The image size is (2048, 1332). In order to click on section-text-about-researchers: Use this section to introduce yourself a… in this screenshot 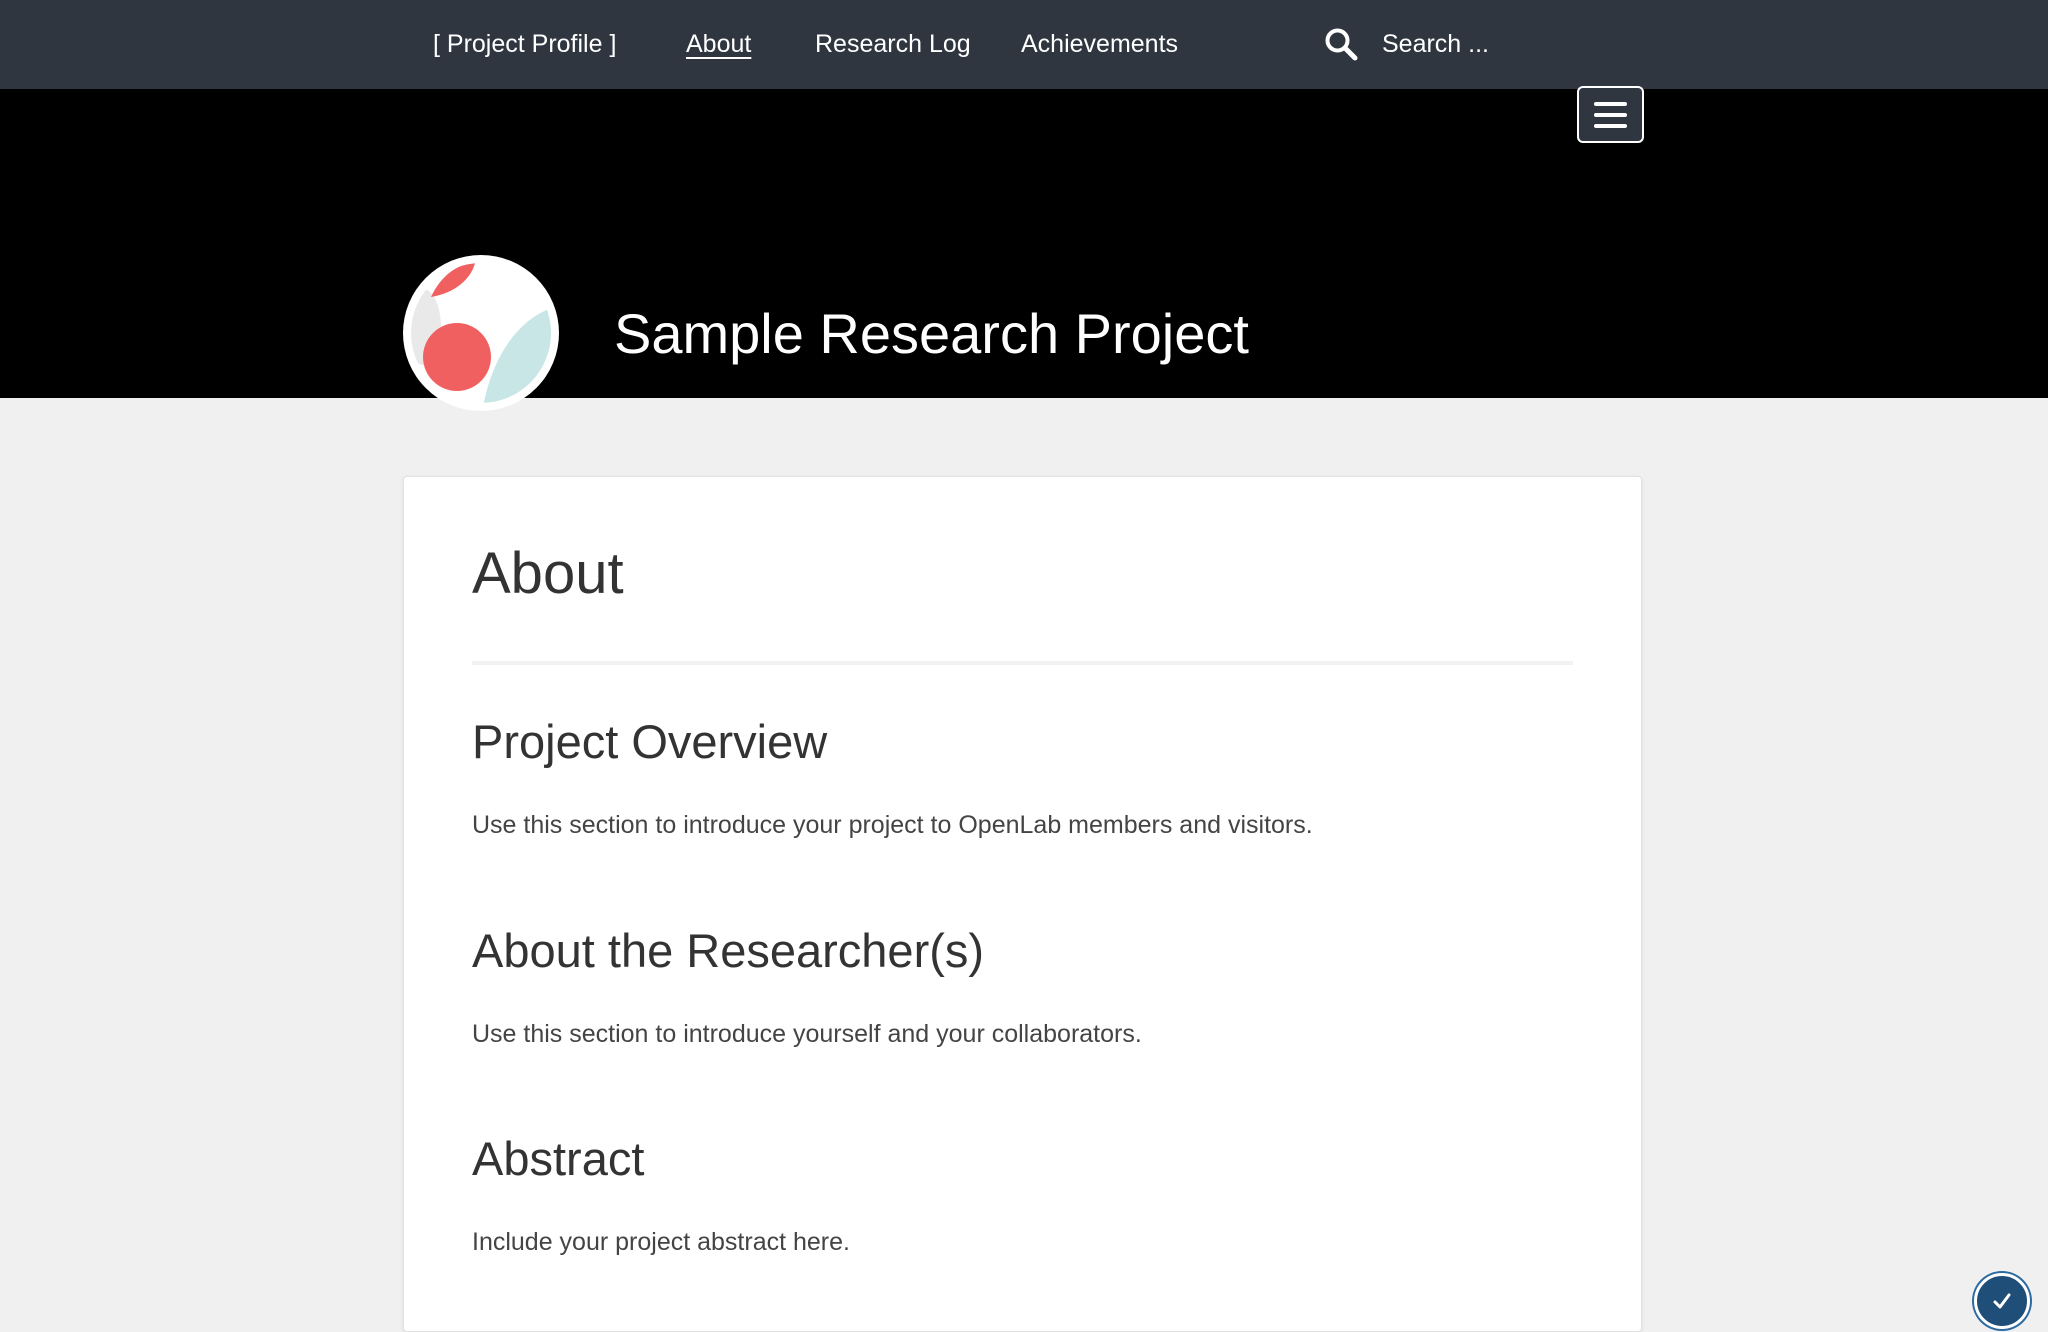, I will do `click(807, 1034)`.